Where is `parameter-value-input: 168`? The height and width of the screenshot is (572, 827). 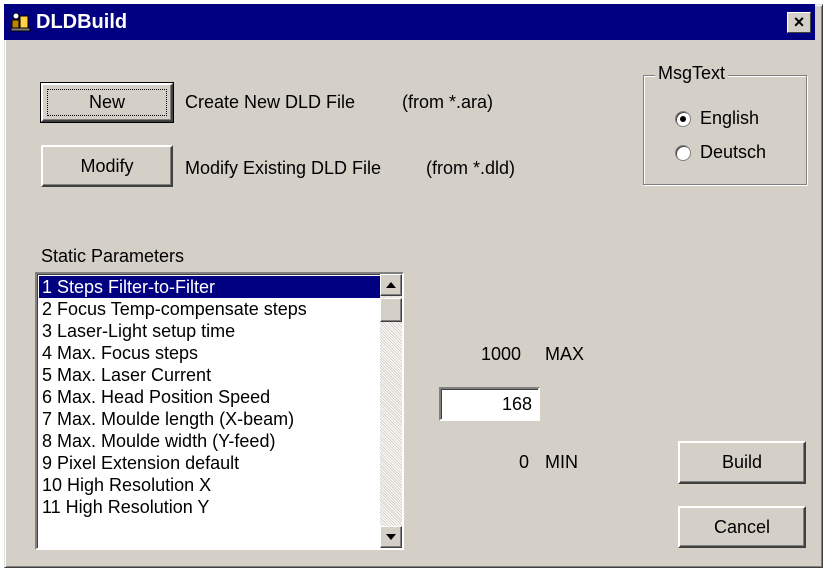
parameter-value-input: 168 is located at coordinates (489, 404).